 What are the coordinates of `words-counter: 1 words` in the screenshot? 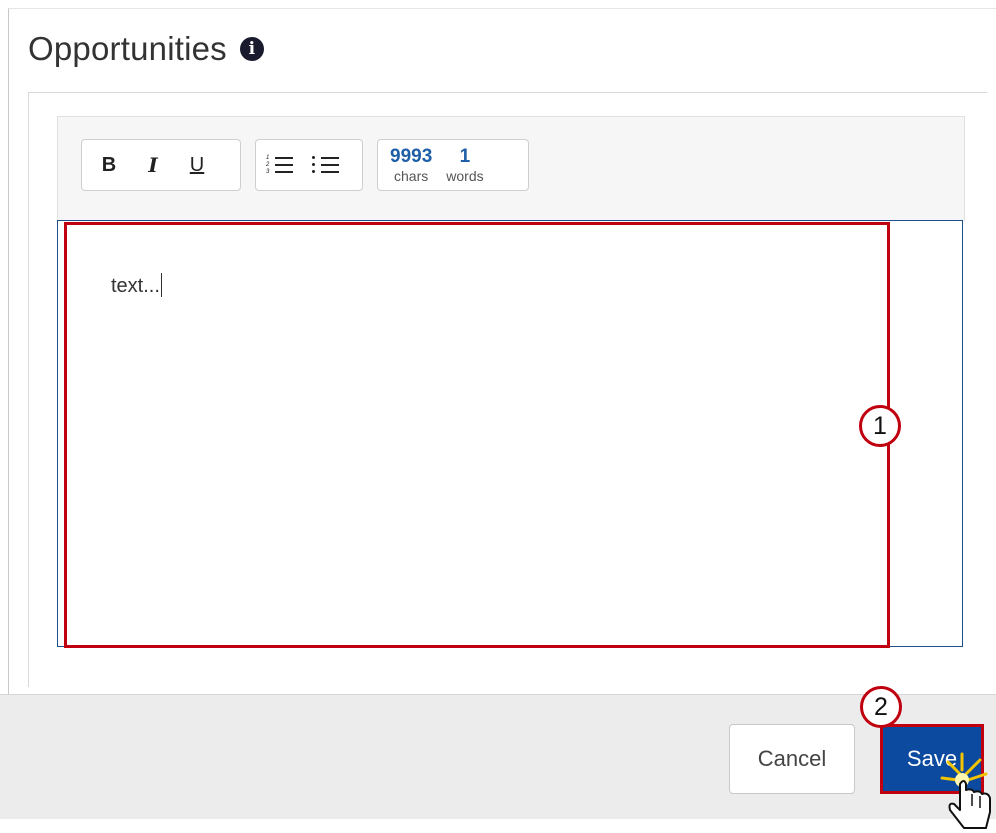 It's located at (464, 165).